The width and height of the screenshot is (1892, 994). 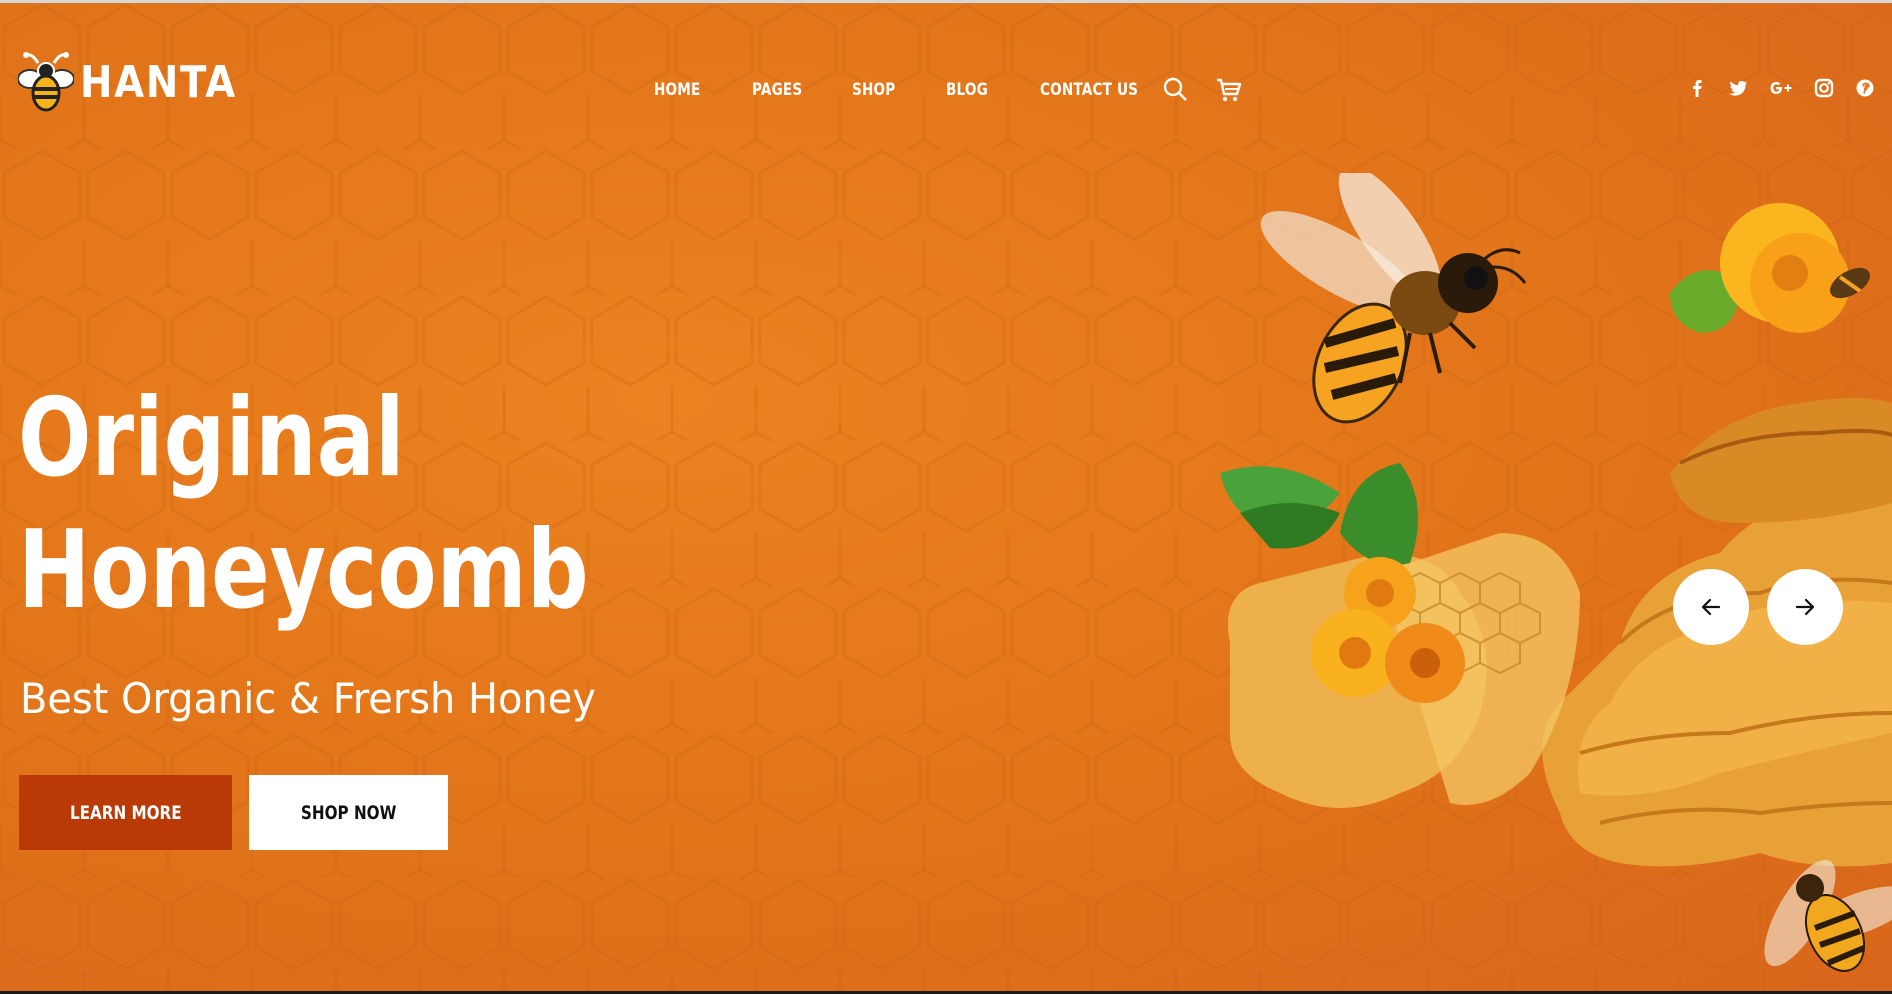 What do you see at coordinates (1229, 90) in the screenshot?
I see `cart-icon` at bounding box center [1229, 90].